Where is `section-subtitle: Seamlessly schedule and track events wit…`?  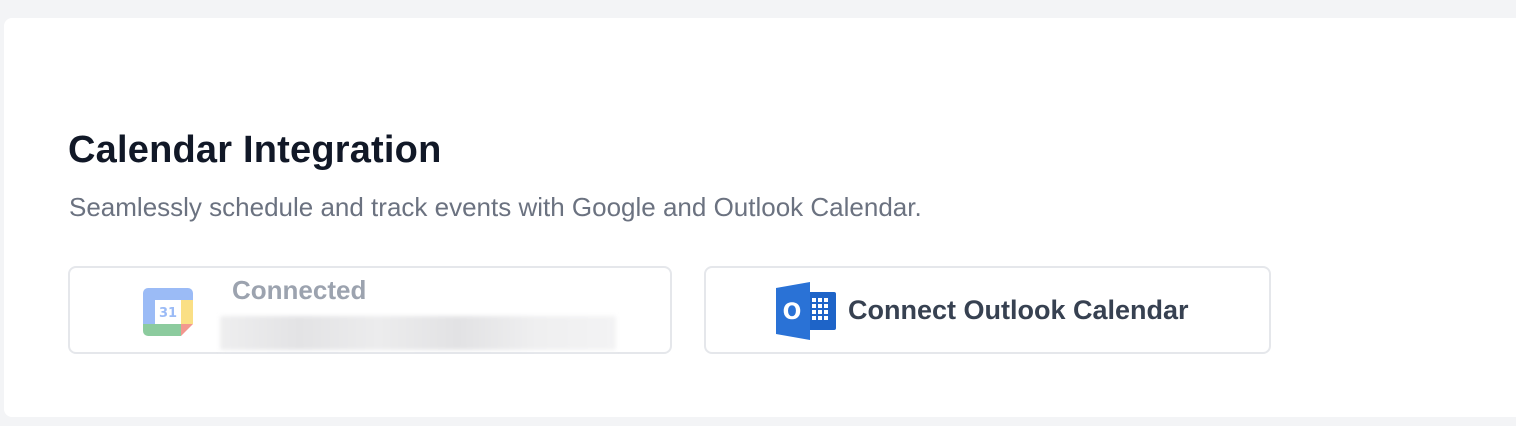
section-subtitle: Seamlessly schedule and track events wit… is located at coordinates (495, 207).